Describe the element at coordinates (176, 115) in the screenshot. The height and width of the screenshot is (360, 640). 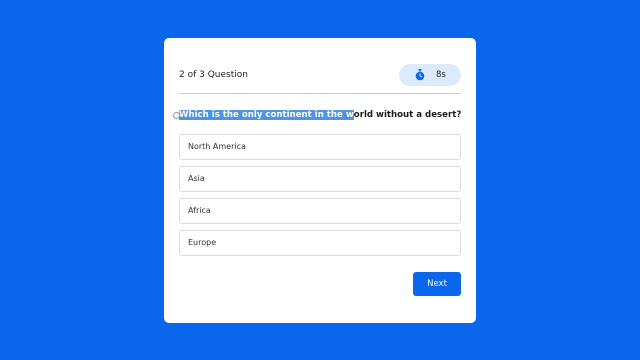
I see `text-cursor-icon` at that location.